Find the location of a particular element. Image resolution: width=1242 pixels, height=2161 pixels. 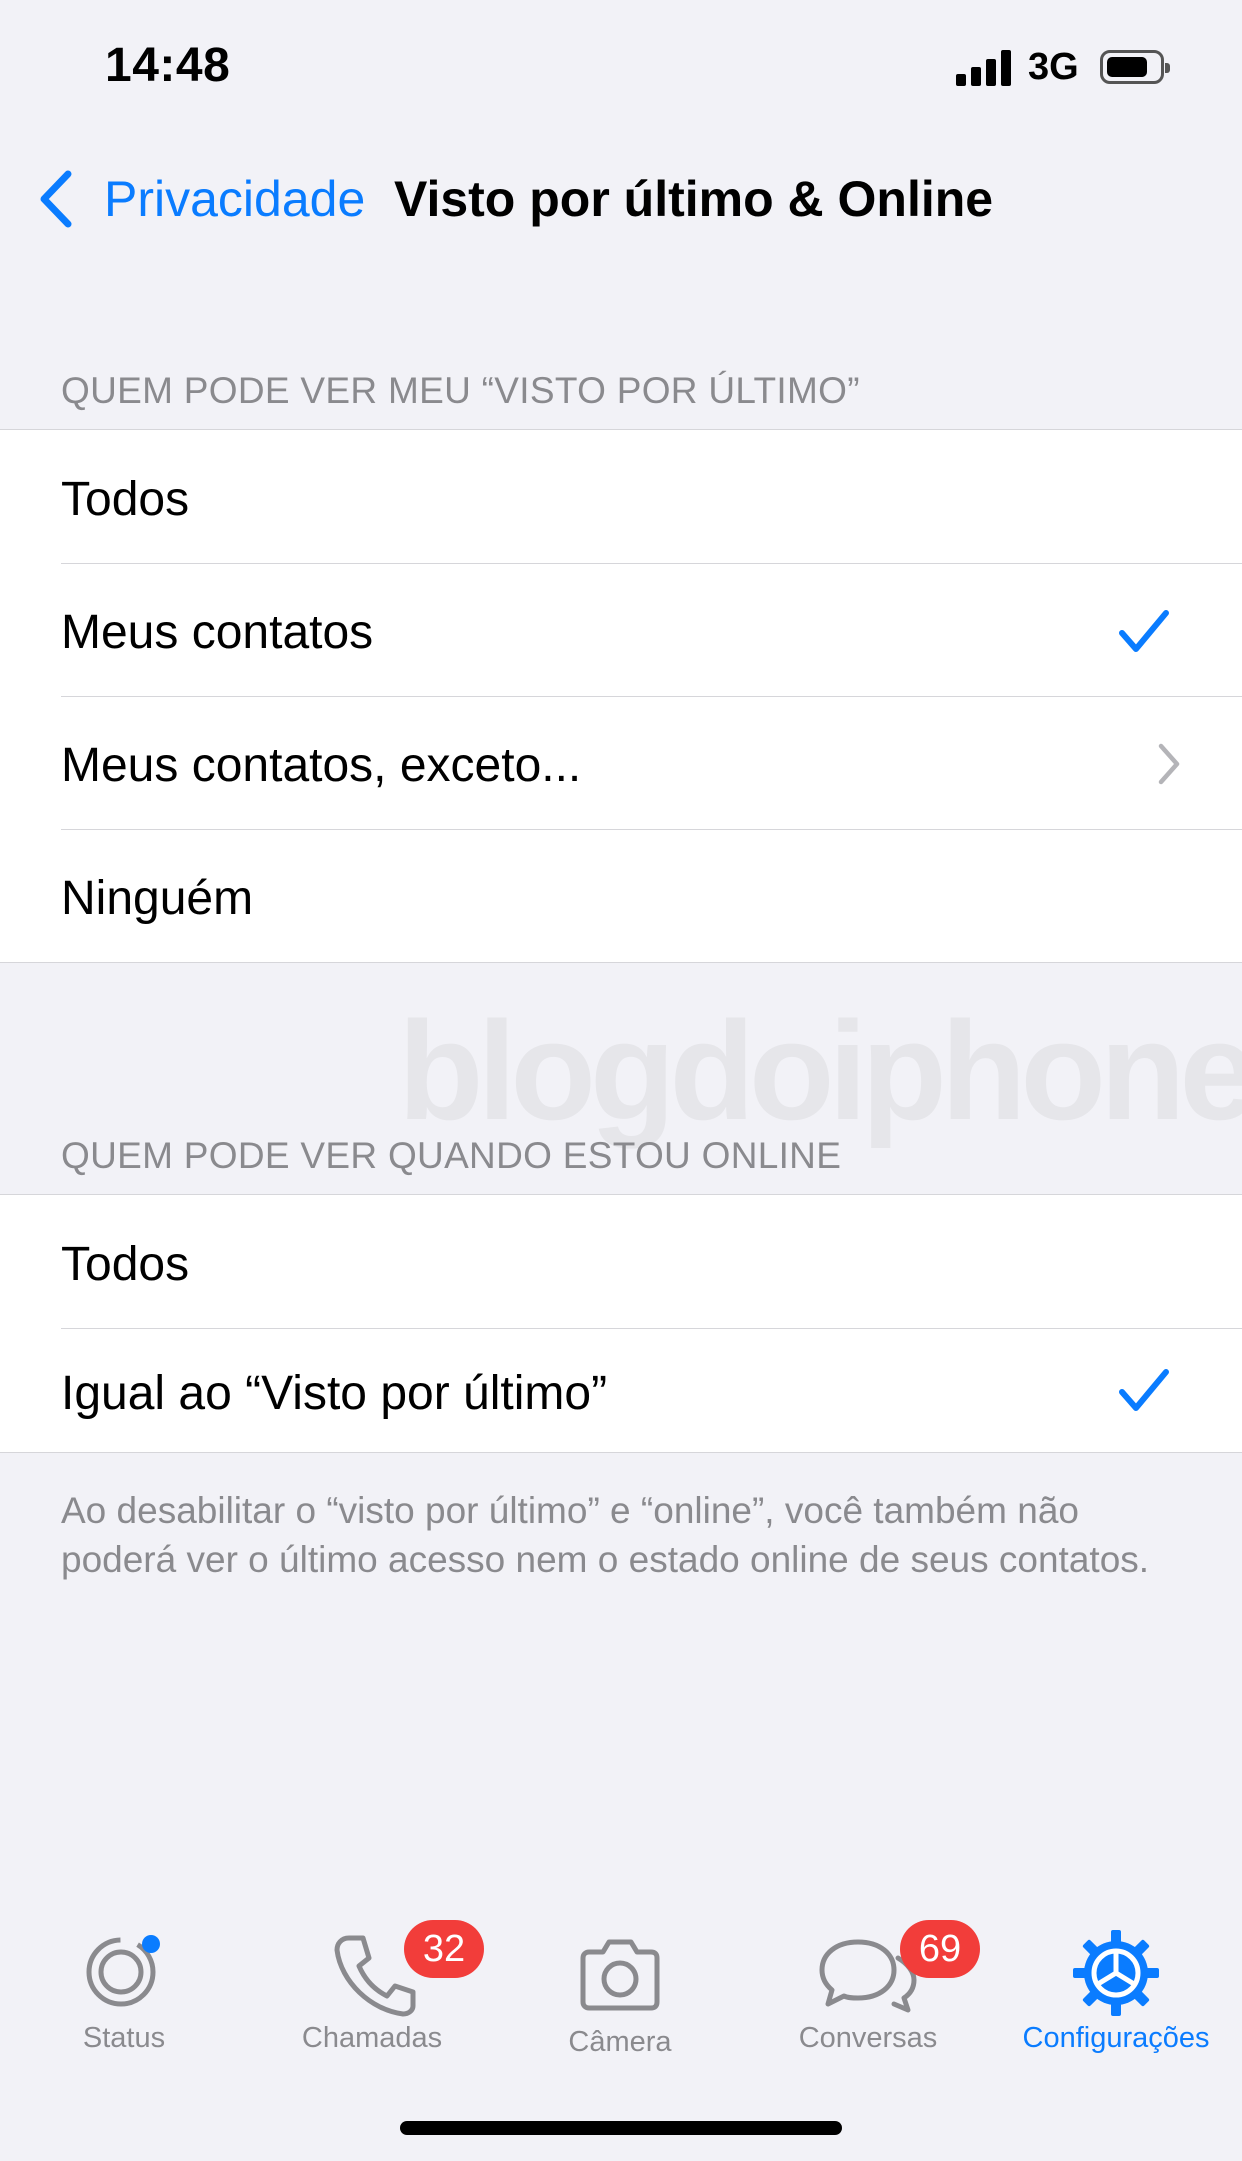

tab-label: Chamadas is located at coordinates (372, 2038).